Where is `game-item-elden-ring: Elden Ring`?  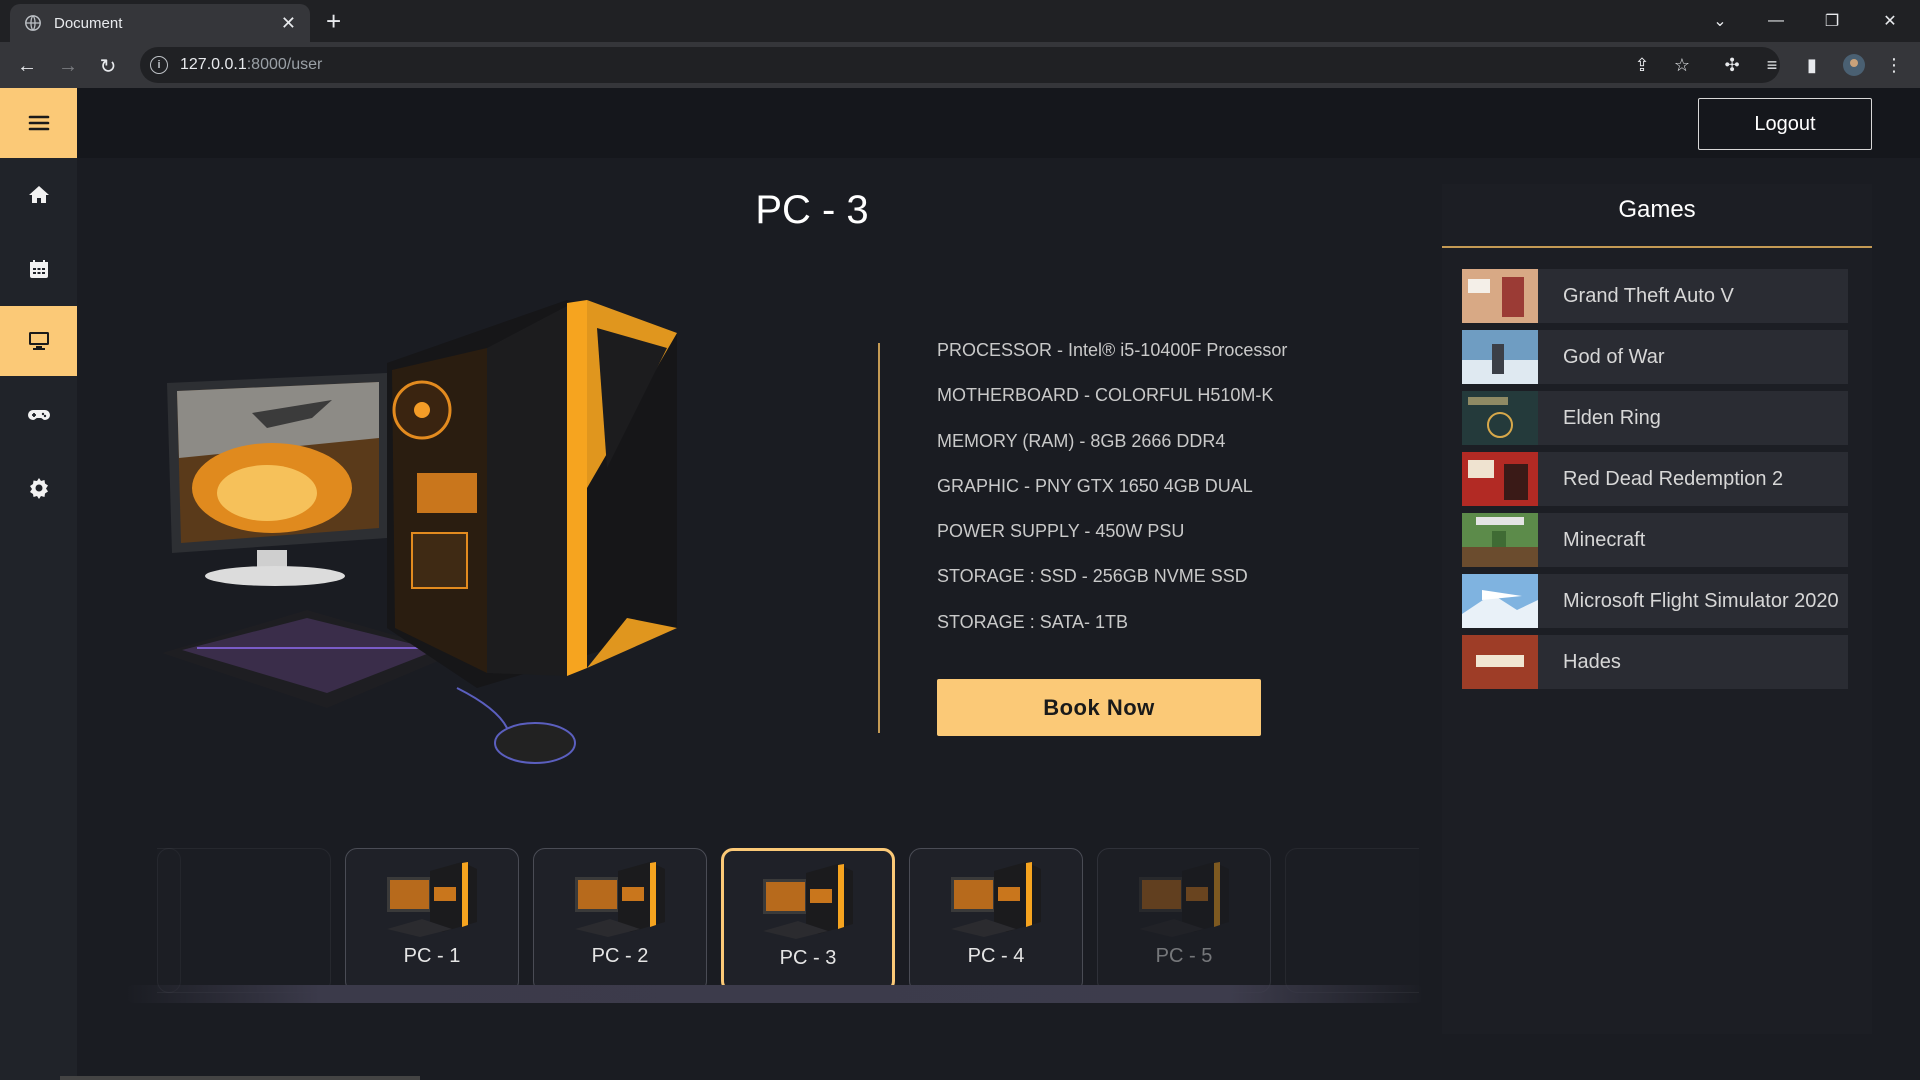
game-item-elden-ring: Elden Ring is located at coordinates (1655, 418).